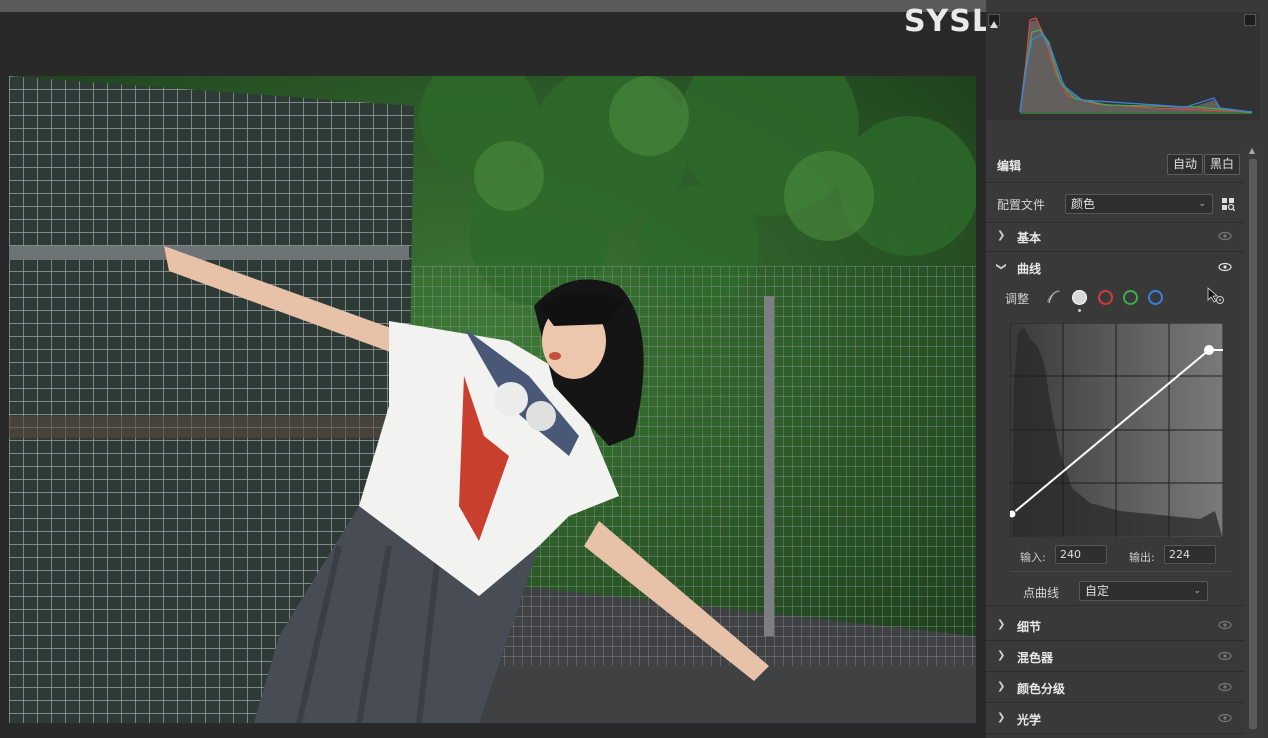 This screenshot has width=1268, height=738. Describe the element at coordinates (1033, 557) in the screenshot. I see `input-label: 输入:` at that location.